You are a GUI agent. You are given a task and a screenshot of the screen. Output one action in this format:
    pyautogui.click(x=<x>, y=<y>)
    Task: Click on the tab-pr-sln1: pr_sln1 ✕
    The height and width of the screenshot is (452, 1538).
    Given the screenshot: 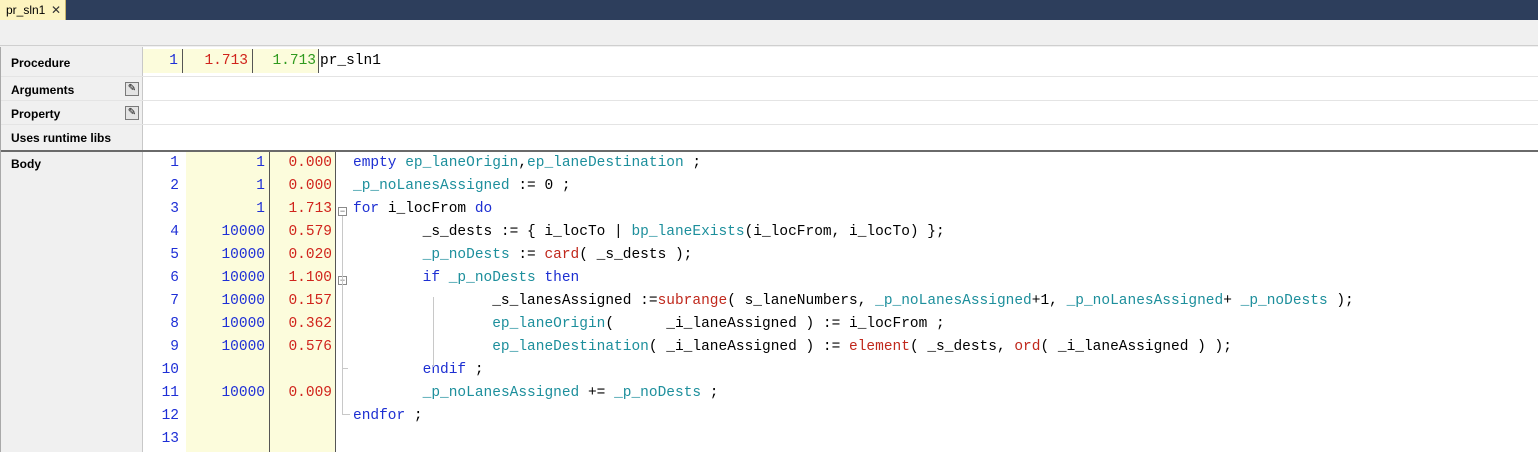 What is the action you would take?
    pyautogui.click(x=33, y=10)
    